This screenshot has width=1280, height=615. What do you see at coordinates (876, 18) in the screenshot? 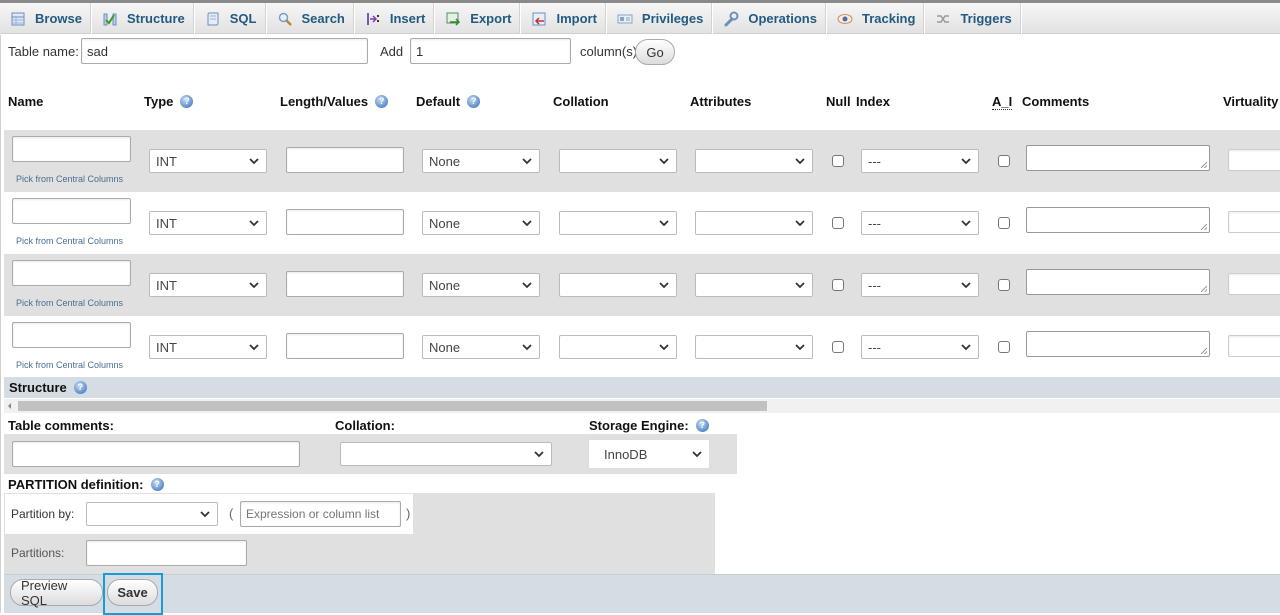
I see `tab-tracking: Tracking` at bounding box center [876, 18].